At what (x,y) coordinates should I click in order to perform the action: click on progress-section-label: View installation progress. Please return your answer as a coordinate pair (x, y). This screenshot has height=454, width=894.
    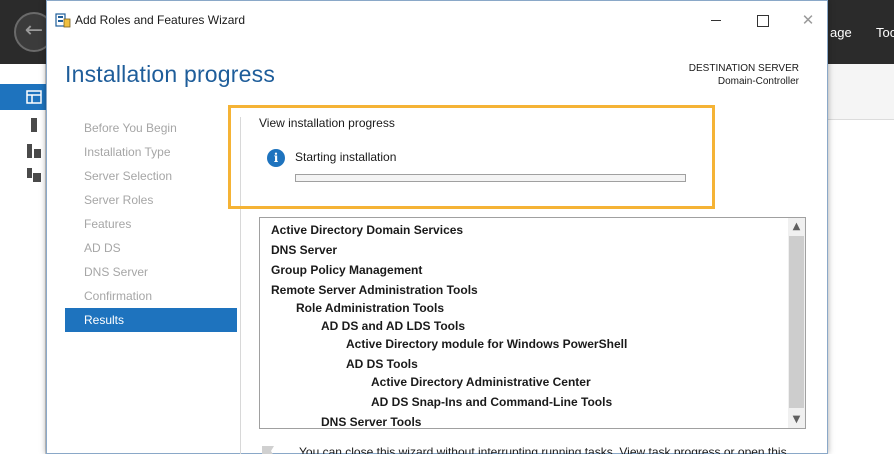
    Looking at the image, I should click on (327, 123).